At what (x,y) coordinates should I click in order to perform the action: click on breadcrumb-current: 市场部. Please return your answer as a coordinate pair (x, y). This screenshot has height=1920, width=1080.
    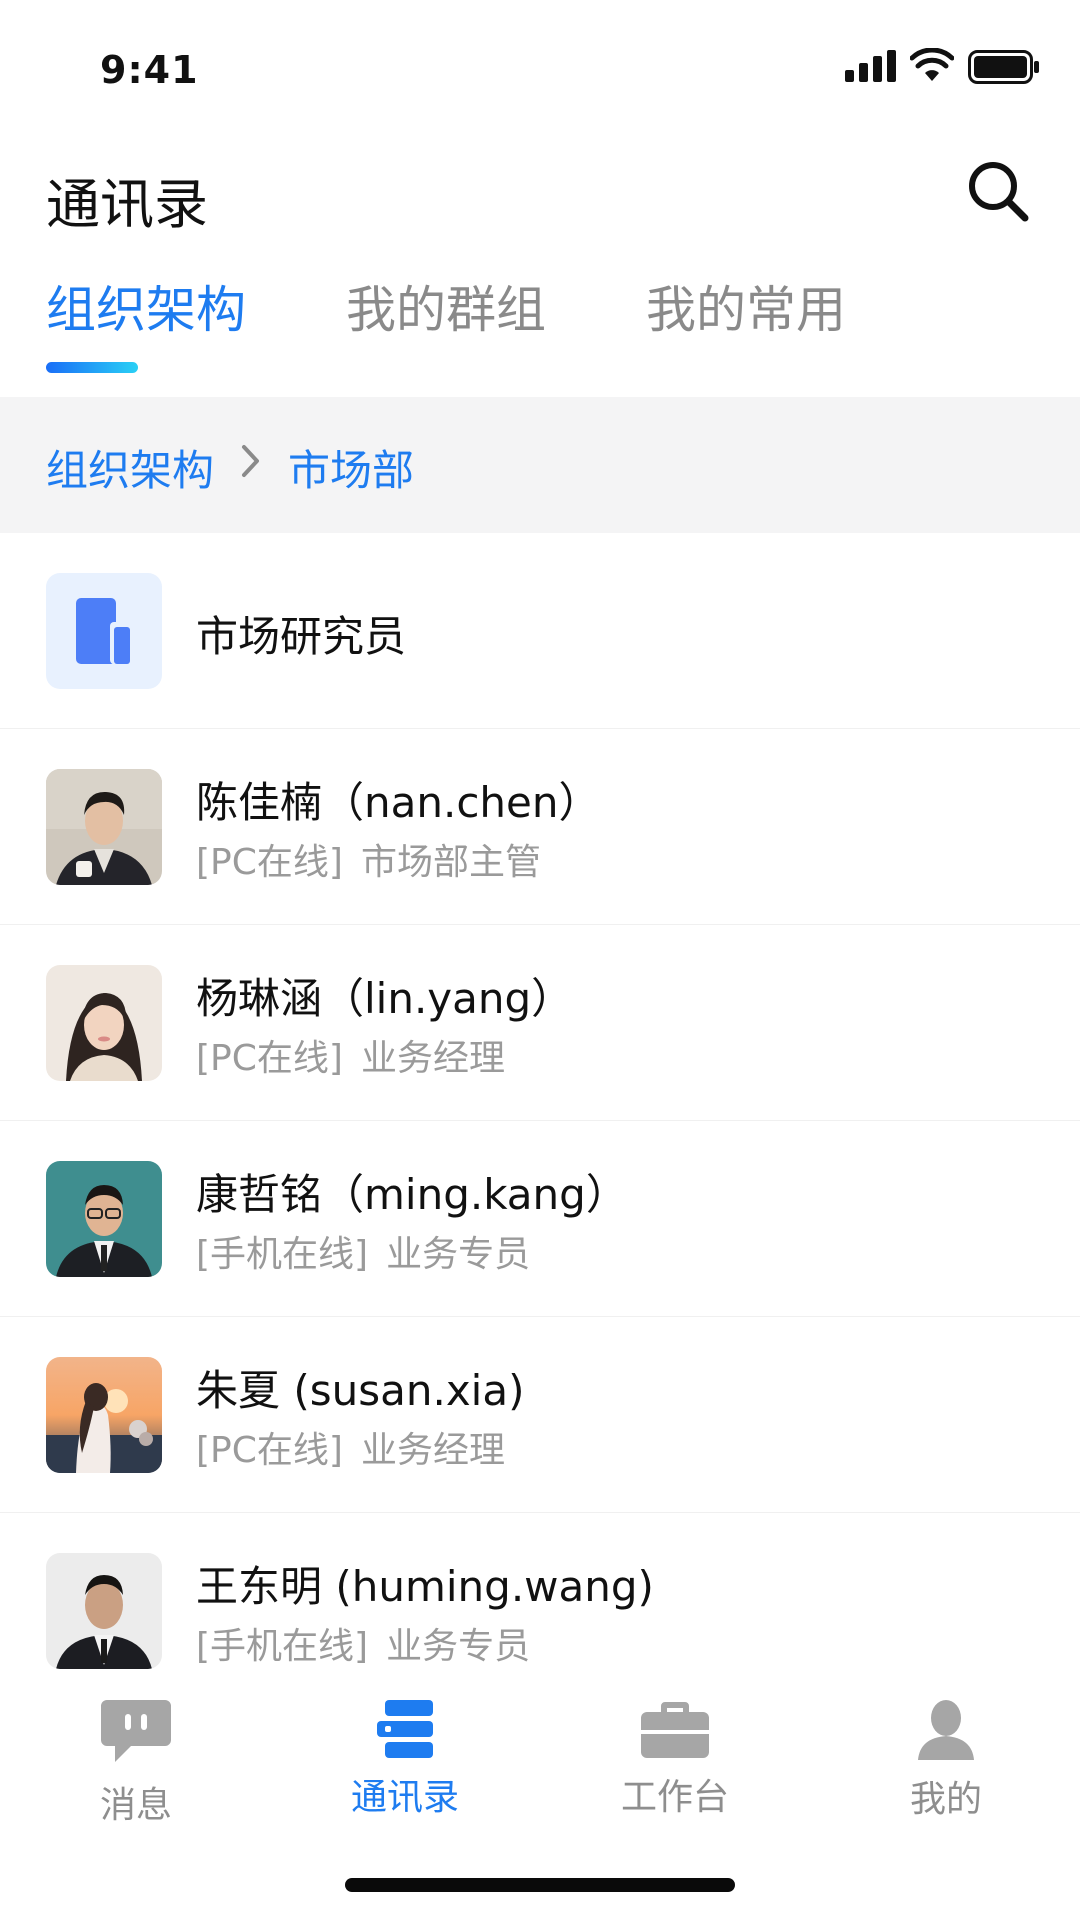
    Looking at the image, I should click on (351, 467).